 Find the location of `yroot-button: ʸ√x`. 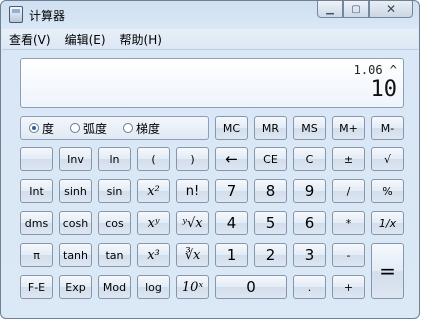

yroot-button: ʸ√x is located at coordinates (192, 223).